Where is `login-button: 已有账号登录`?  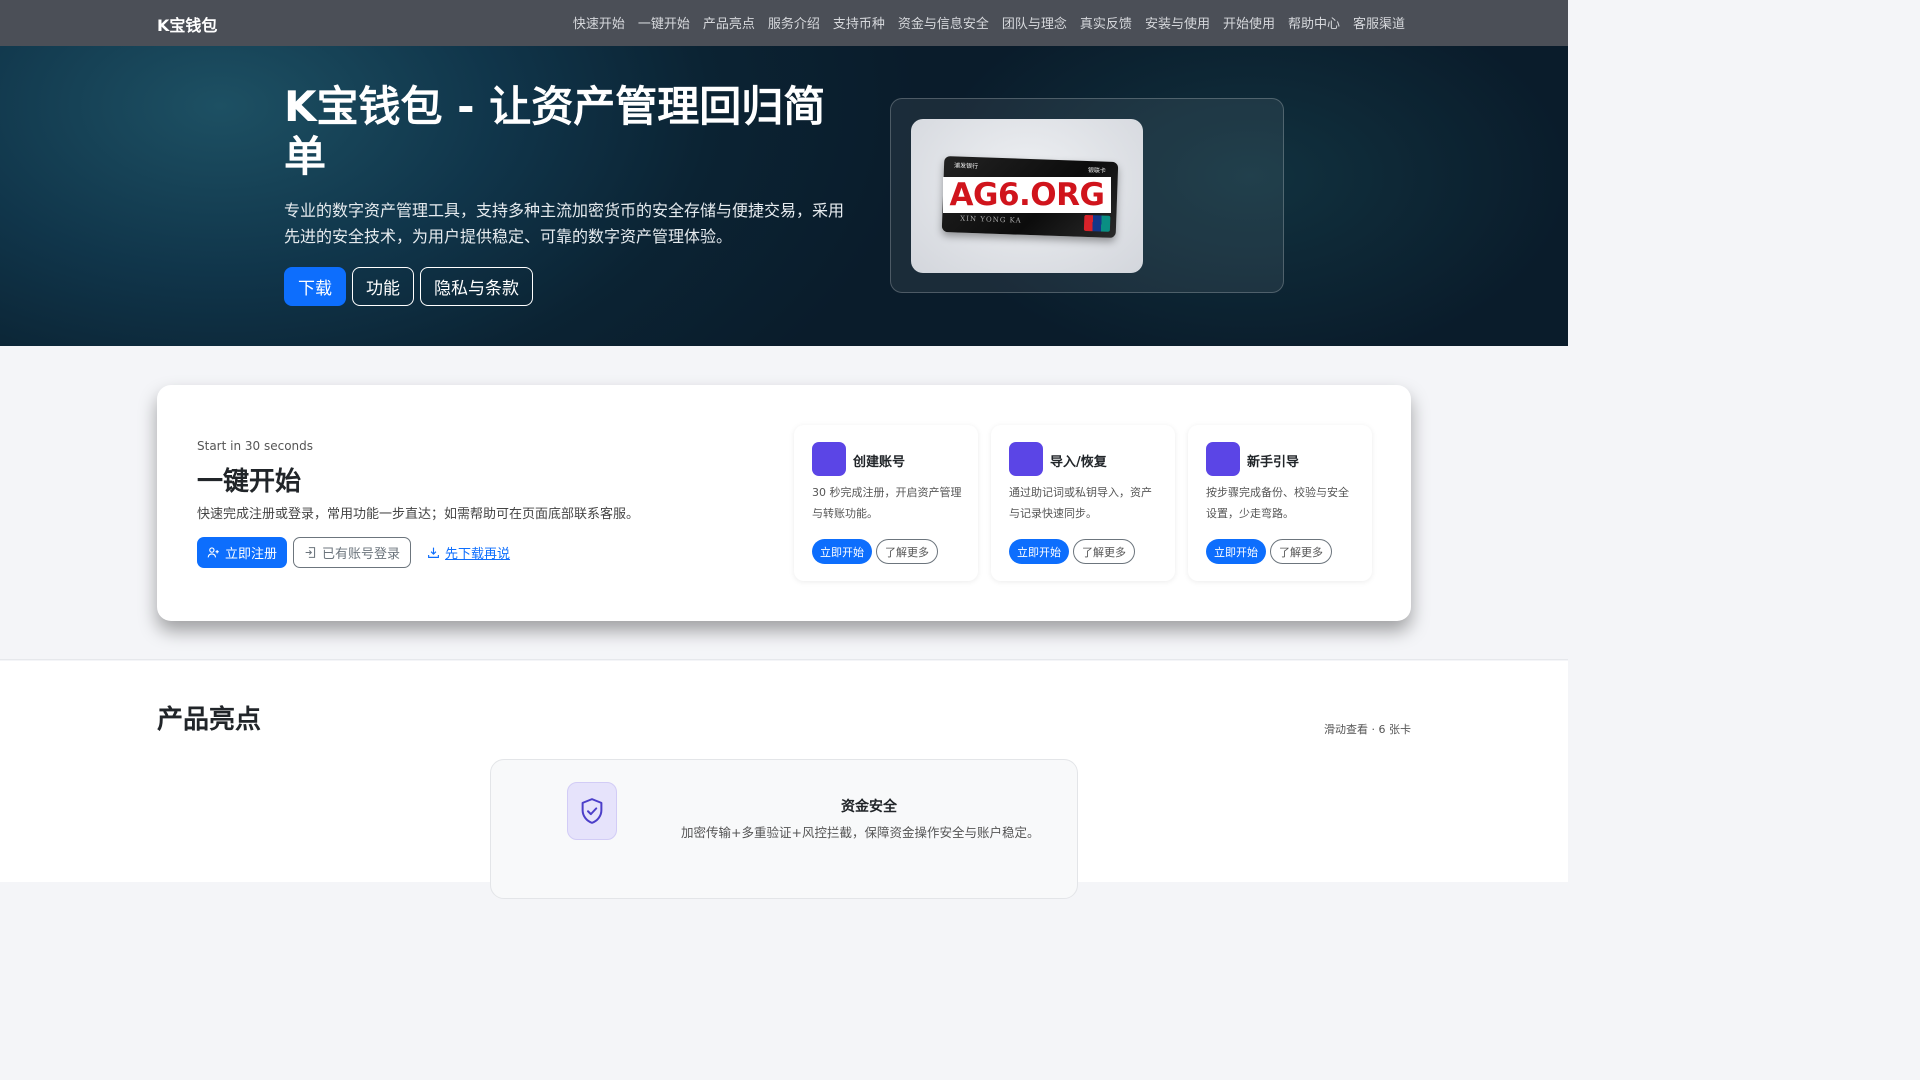
login-button: 已有账号登录 is located at coordinates (352, 552).